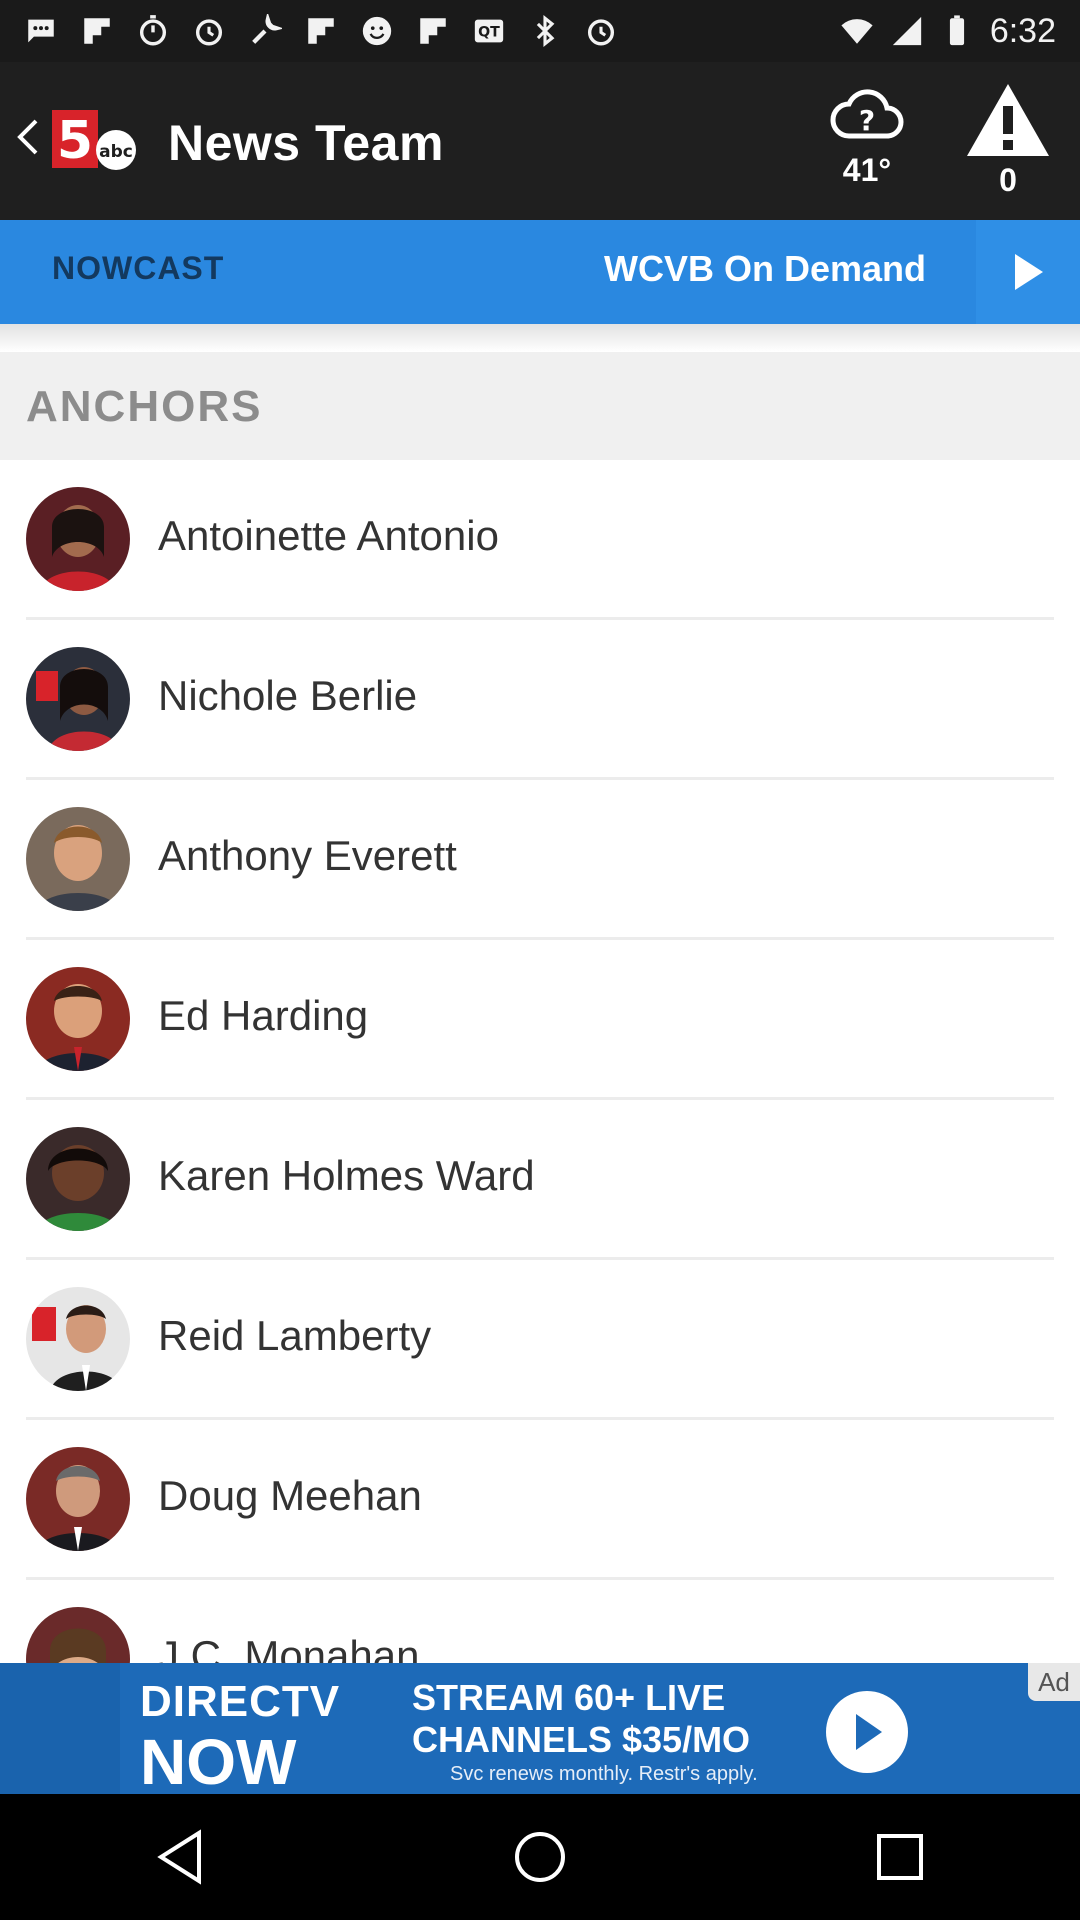 Image resolution: width=1080 pixels, height=1920 pixels. What do you see at coordinates (1022, 30) in the screenshot?
I see `status-time: 6:32` at bounding box center [1022, 30].